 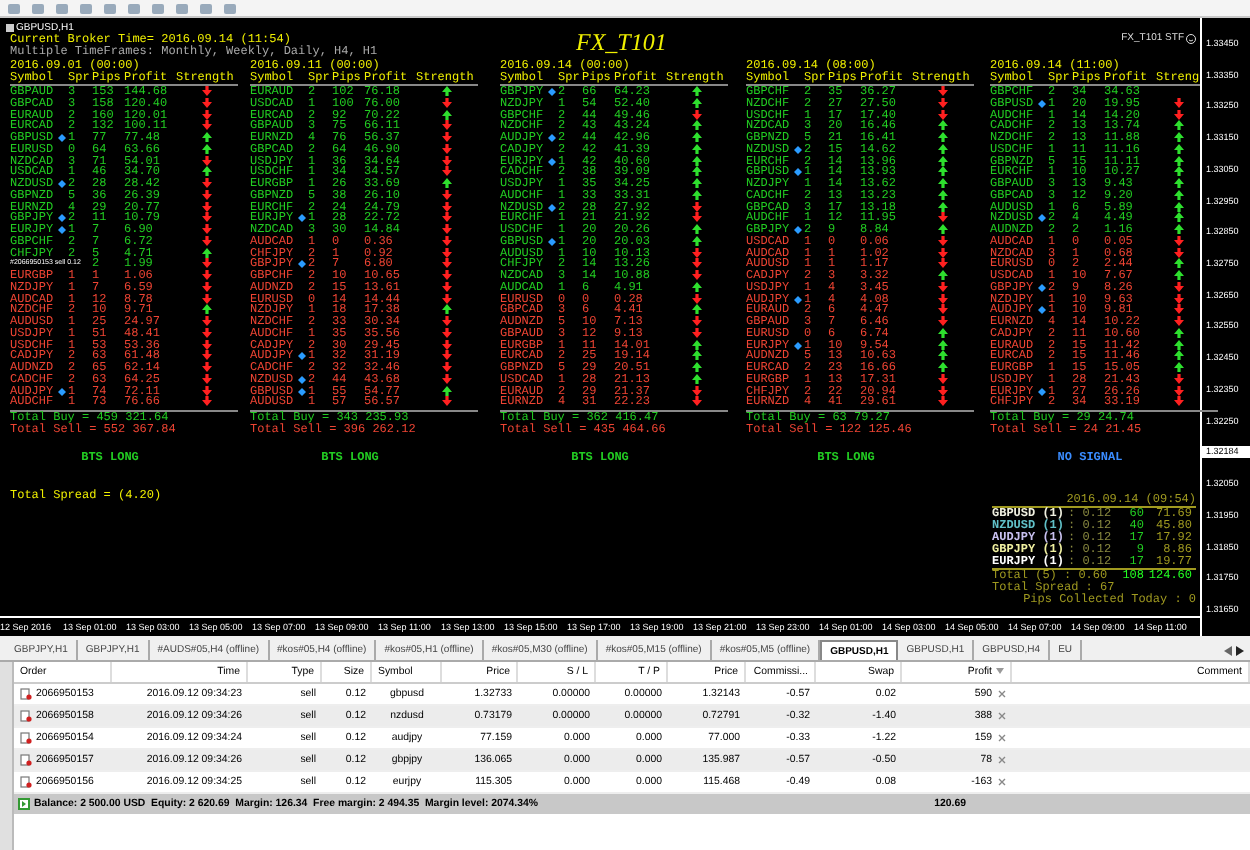 I want to click on smiley-icon, so click(x=1191, y=38).